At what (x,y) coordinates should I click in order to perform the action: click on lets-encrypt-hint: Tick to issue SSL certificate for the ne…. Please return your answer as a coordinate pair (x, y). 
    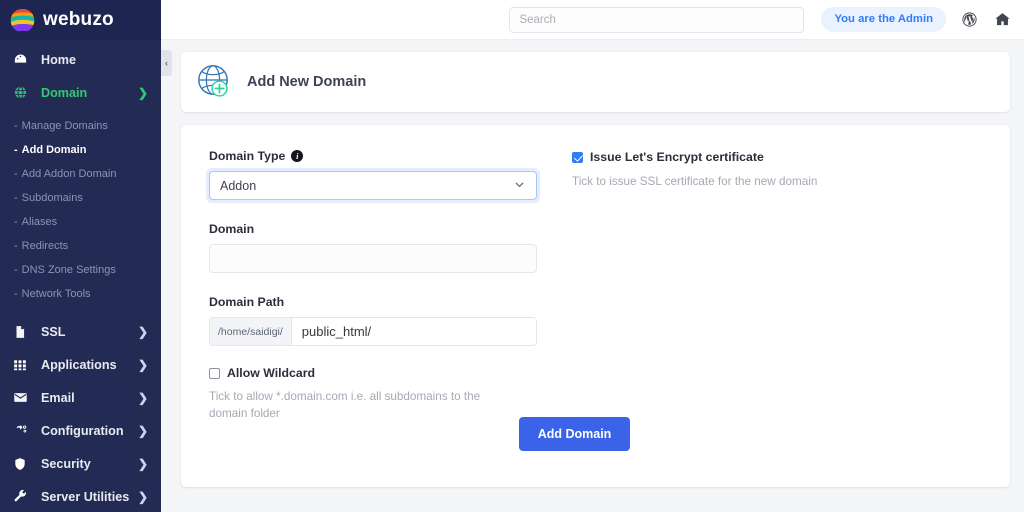
    Looking at the image, I should click on (695, 181).